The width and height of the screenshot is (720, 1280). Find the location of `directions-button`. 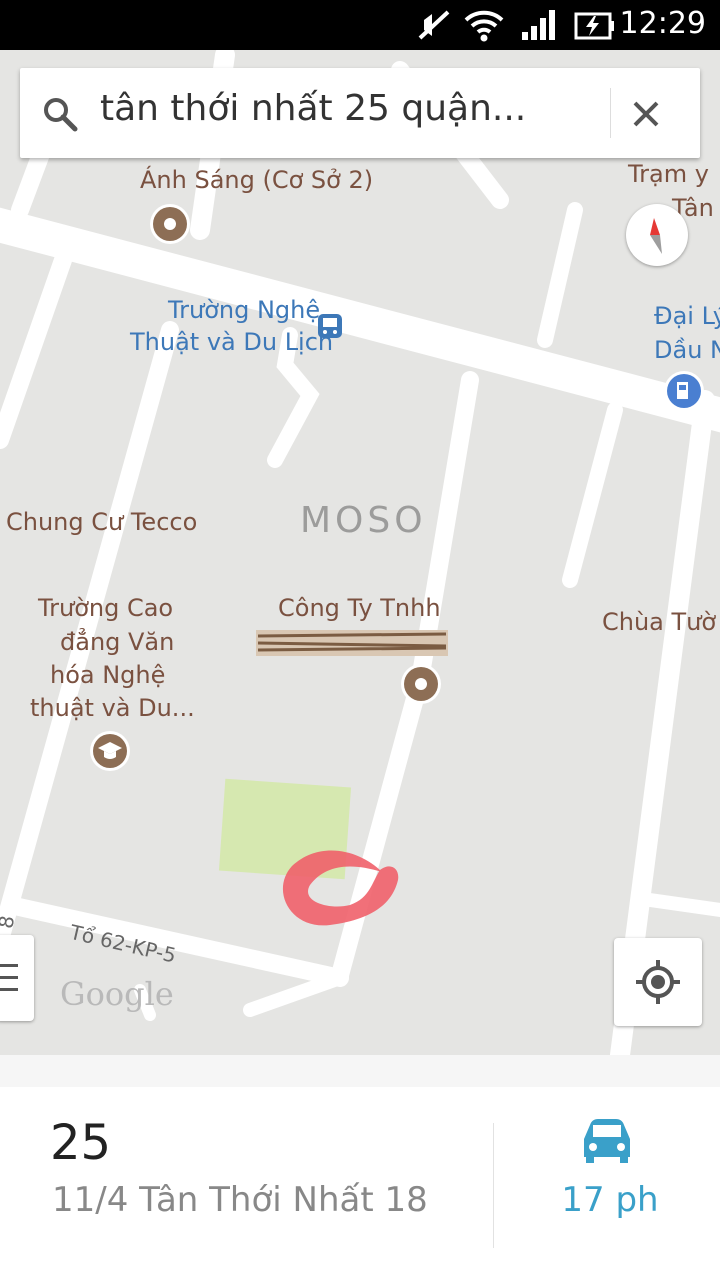

directions-button is located at coordinates (610, 1177).